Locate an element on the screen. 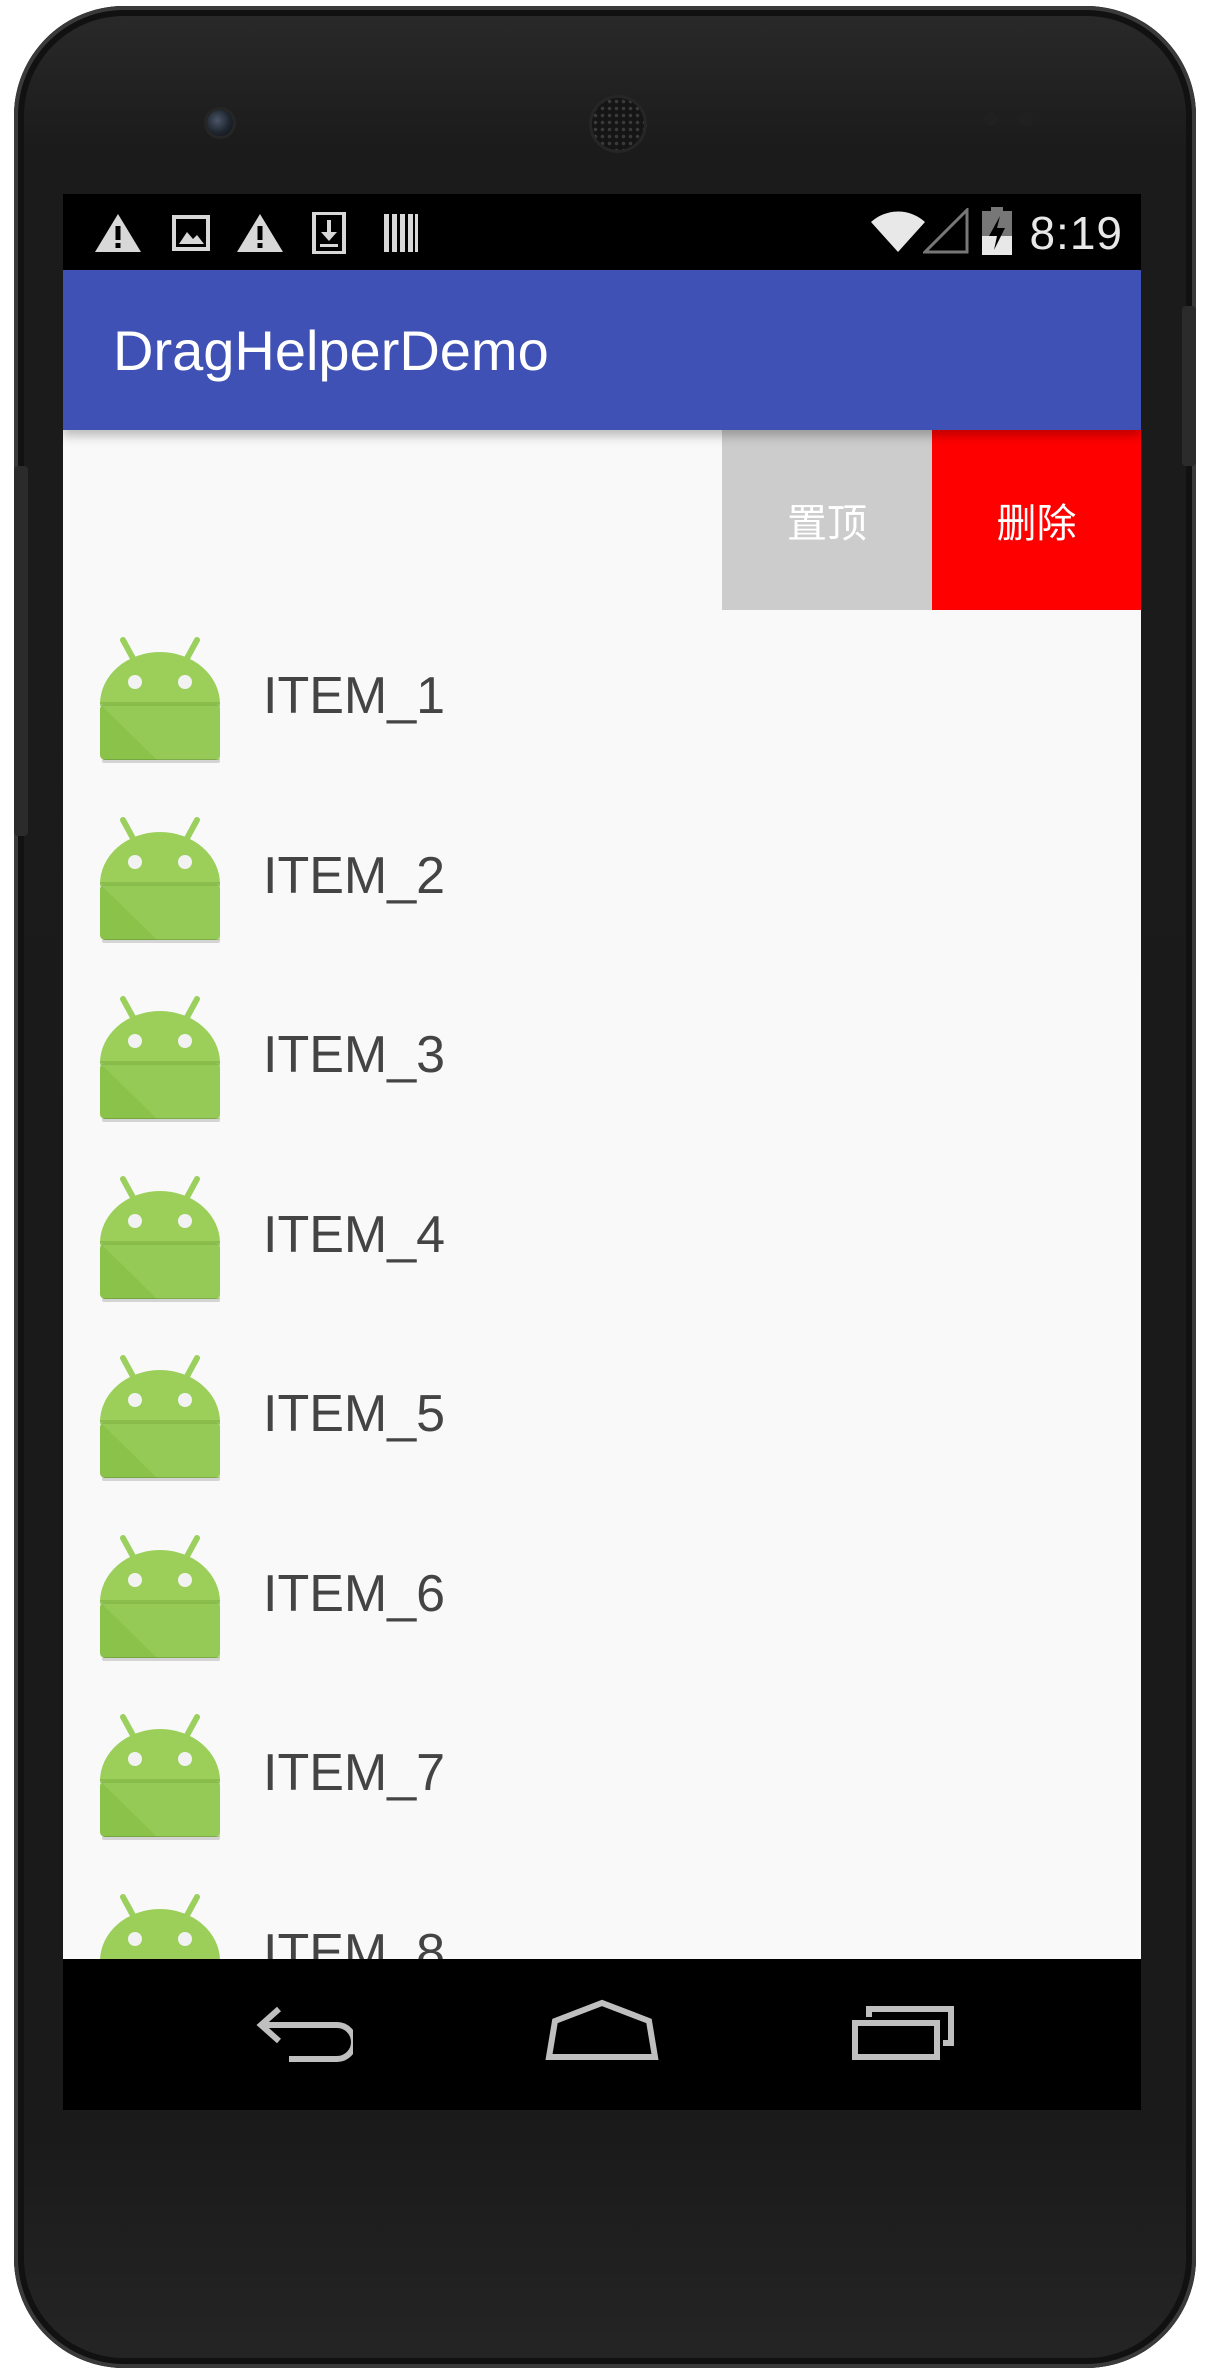 The width and height of the screenshot is (1210, 2375). list-item-label: ITEM_1 is located at coordinates (354, 696).